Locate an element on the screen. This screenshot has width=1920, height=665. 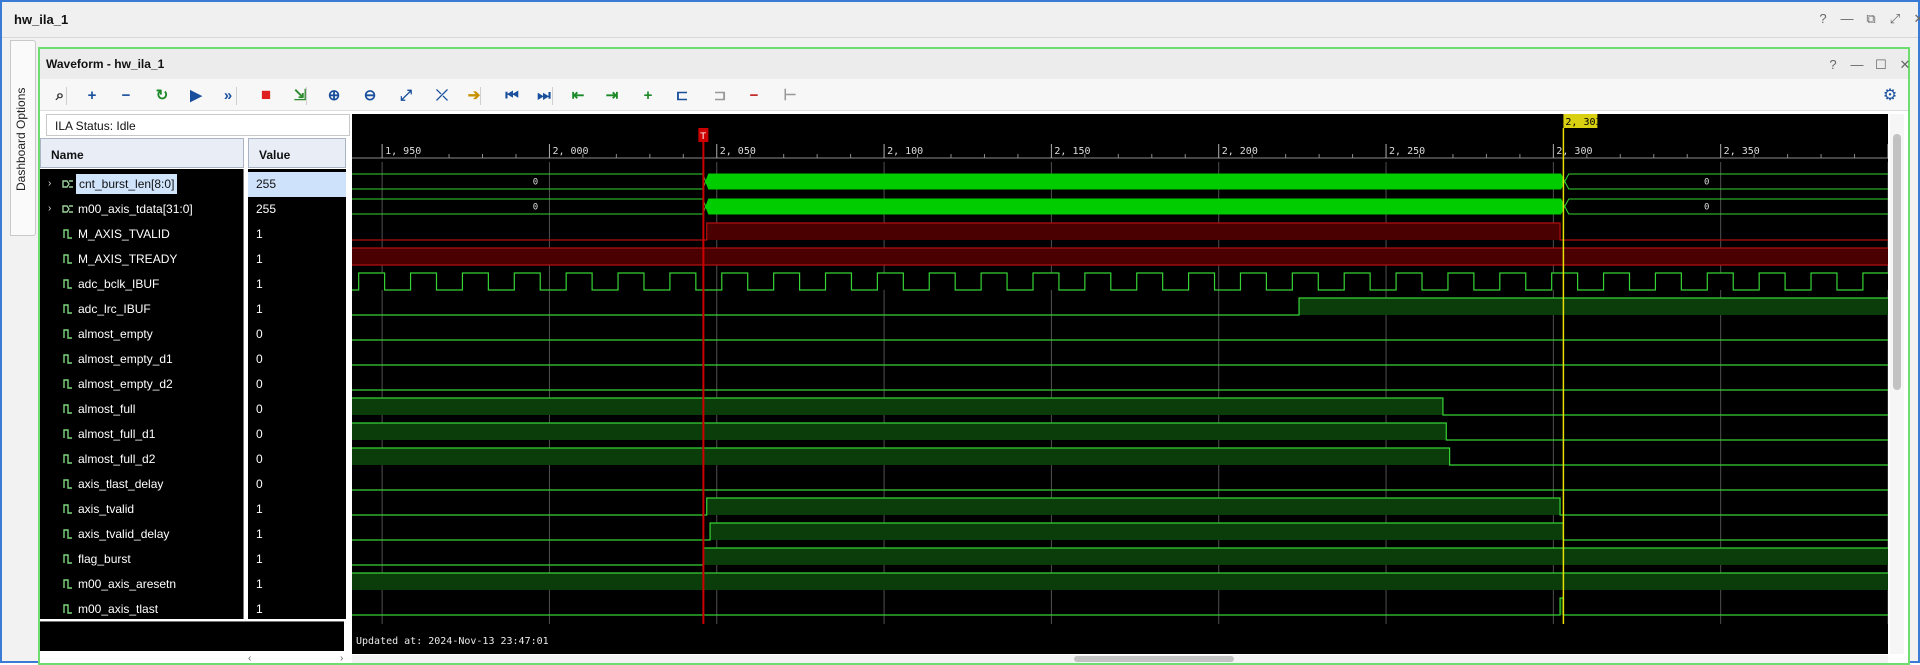
updated-timestamp: Updated at: 2024-Nov-13 23:47:01 is located at coordinates (452, 641).